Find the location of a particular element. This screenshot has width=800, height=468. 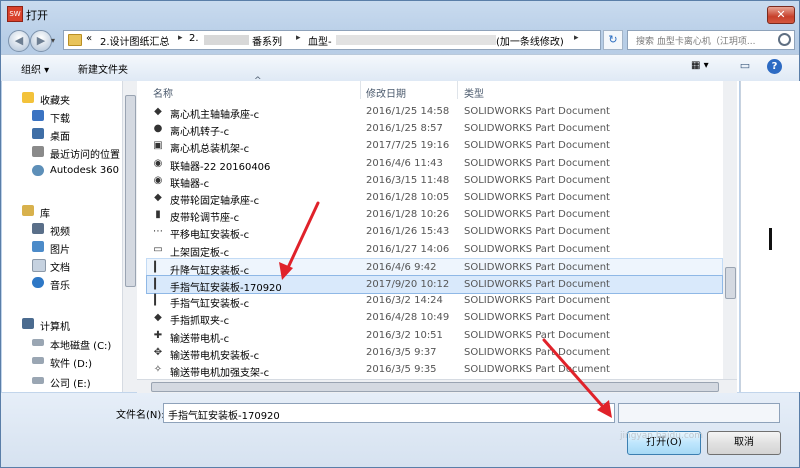

breadcrumb-item: 番系列 is located at coordinates (267, 40).